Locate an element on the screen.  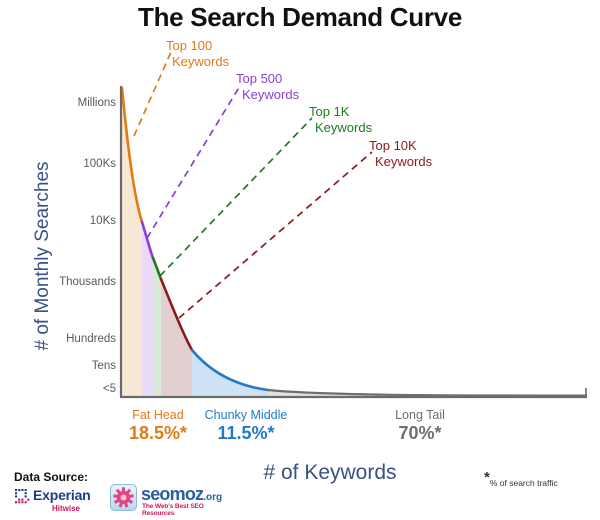
callout-top-1k: Top 1K Keywords is located at coordinates (340, 119).